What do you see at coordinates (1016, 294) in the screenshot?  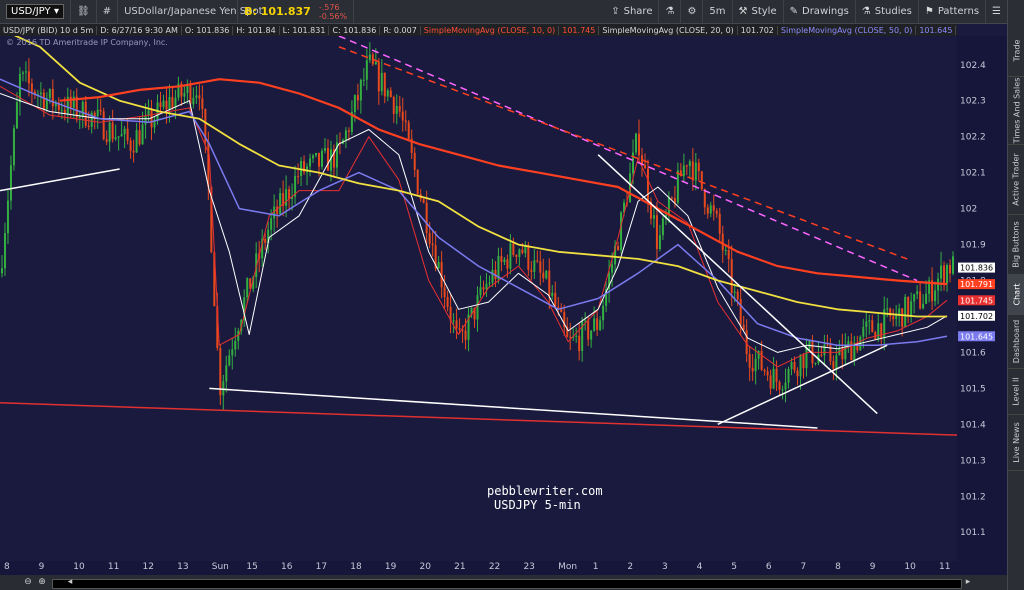 I see `tab-chart: Chart` at bounding box center [1016, 294].